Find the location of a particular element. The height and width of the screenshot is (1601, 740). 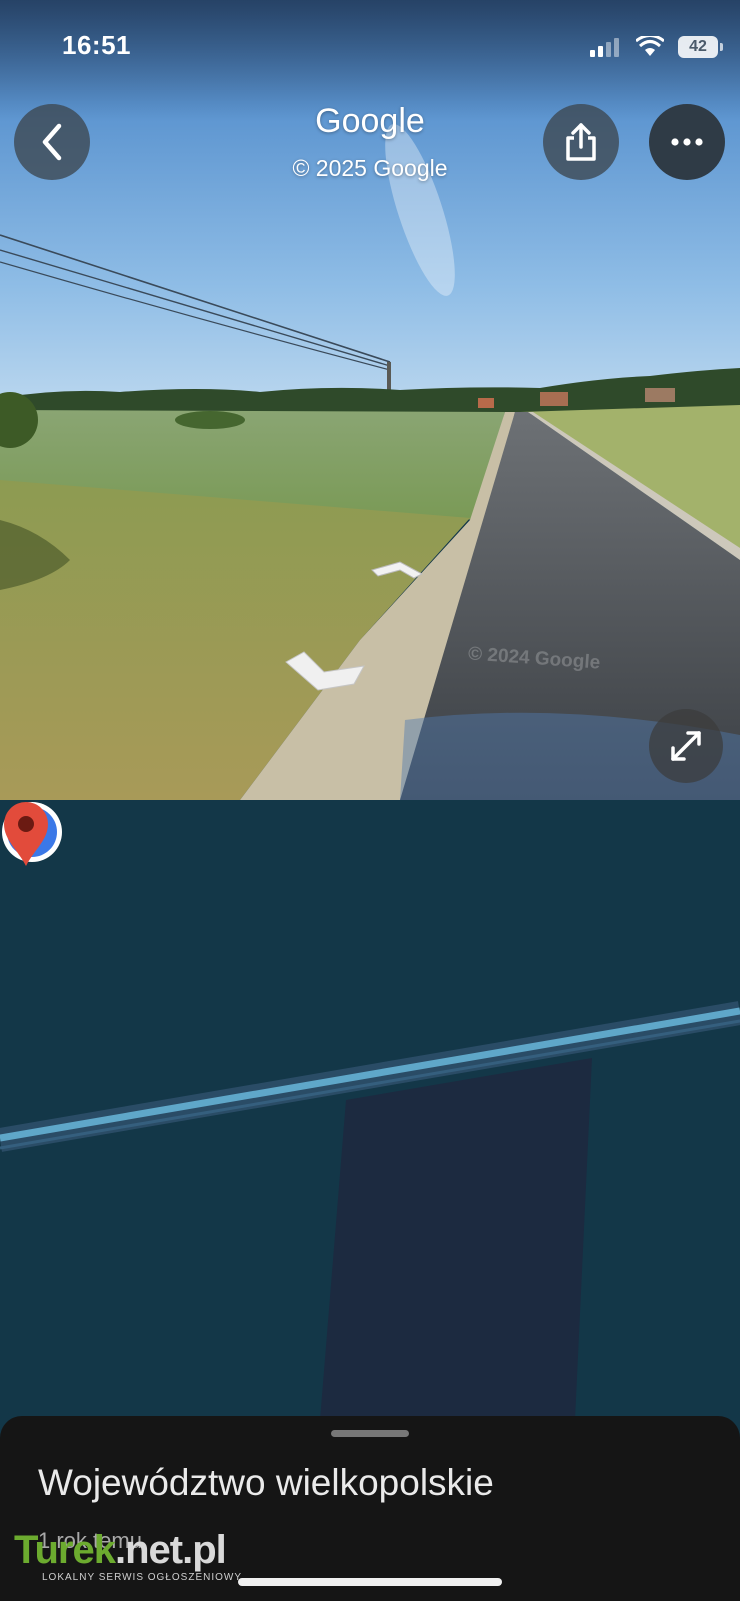

home-indicator is located at coordinates (370, 1582).